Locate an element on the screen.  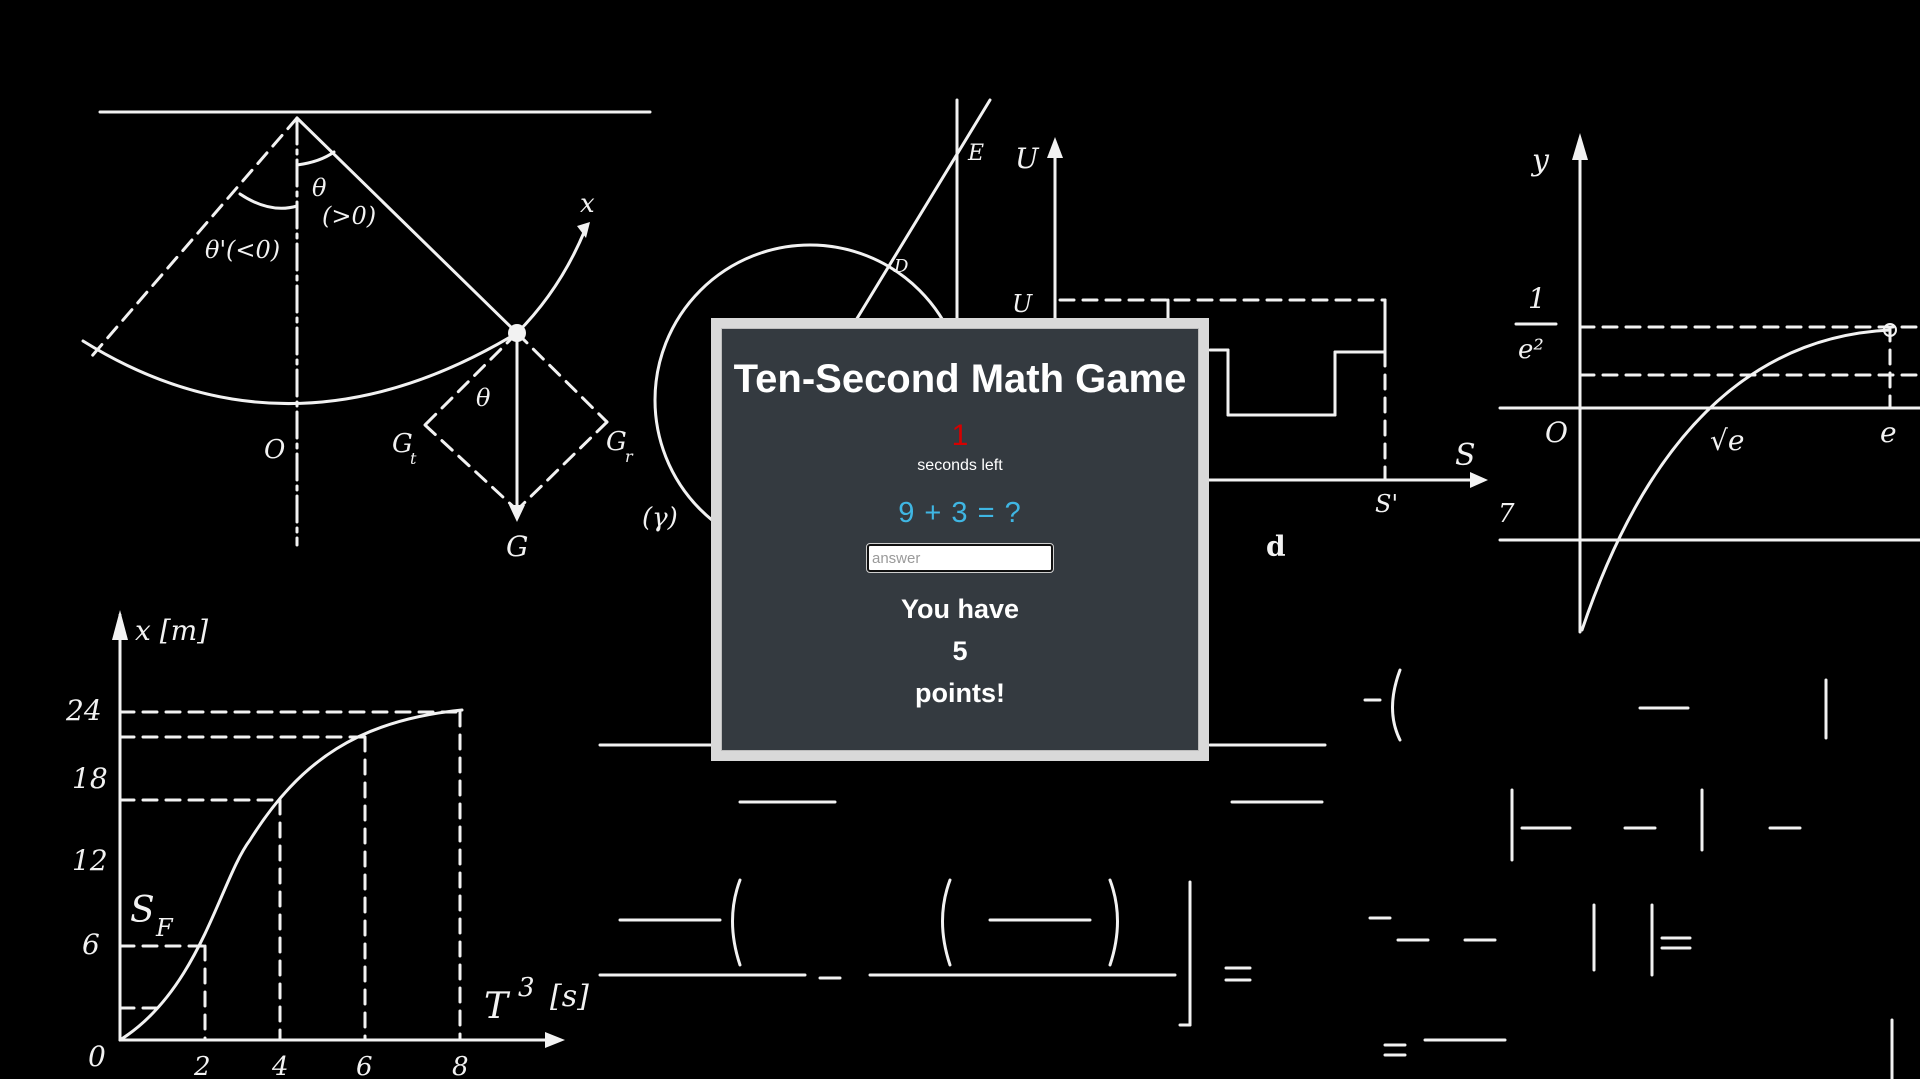
label-d: D is located at coordinates (901, 266).